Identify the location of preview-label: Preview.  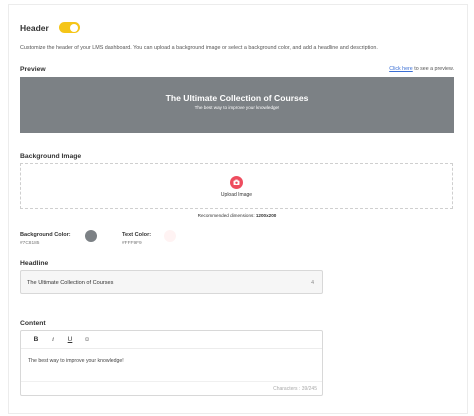
(33, 69).